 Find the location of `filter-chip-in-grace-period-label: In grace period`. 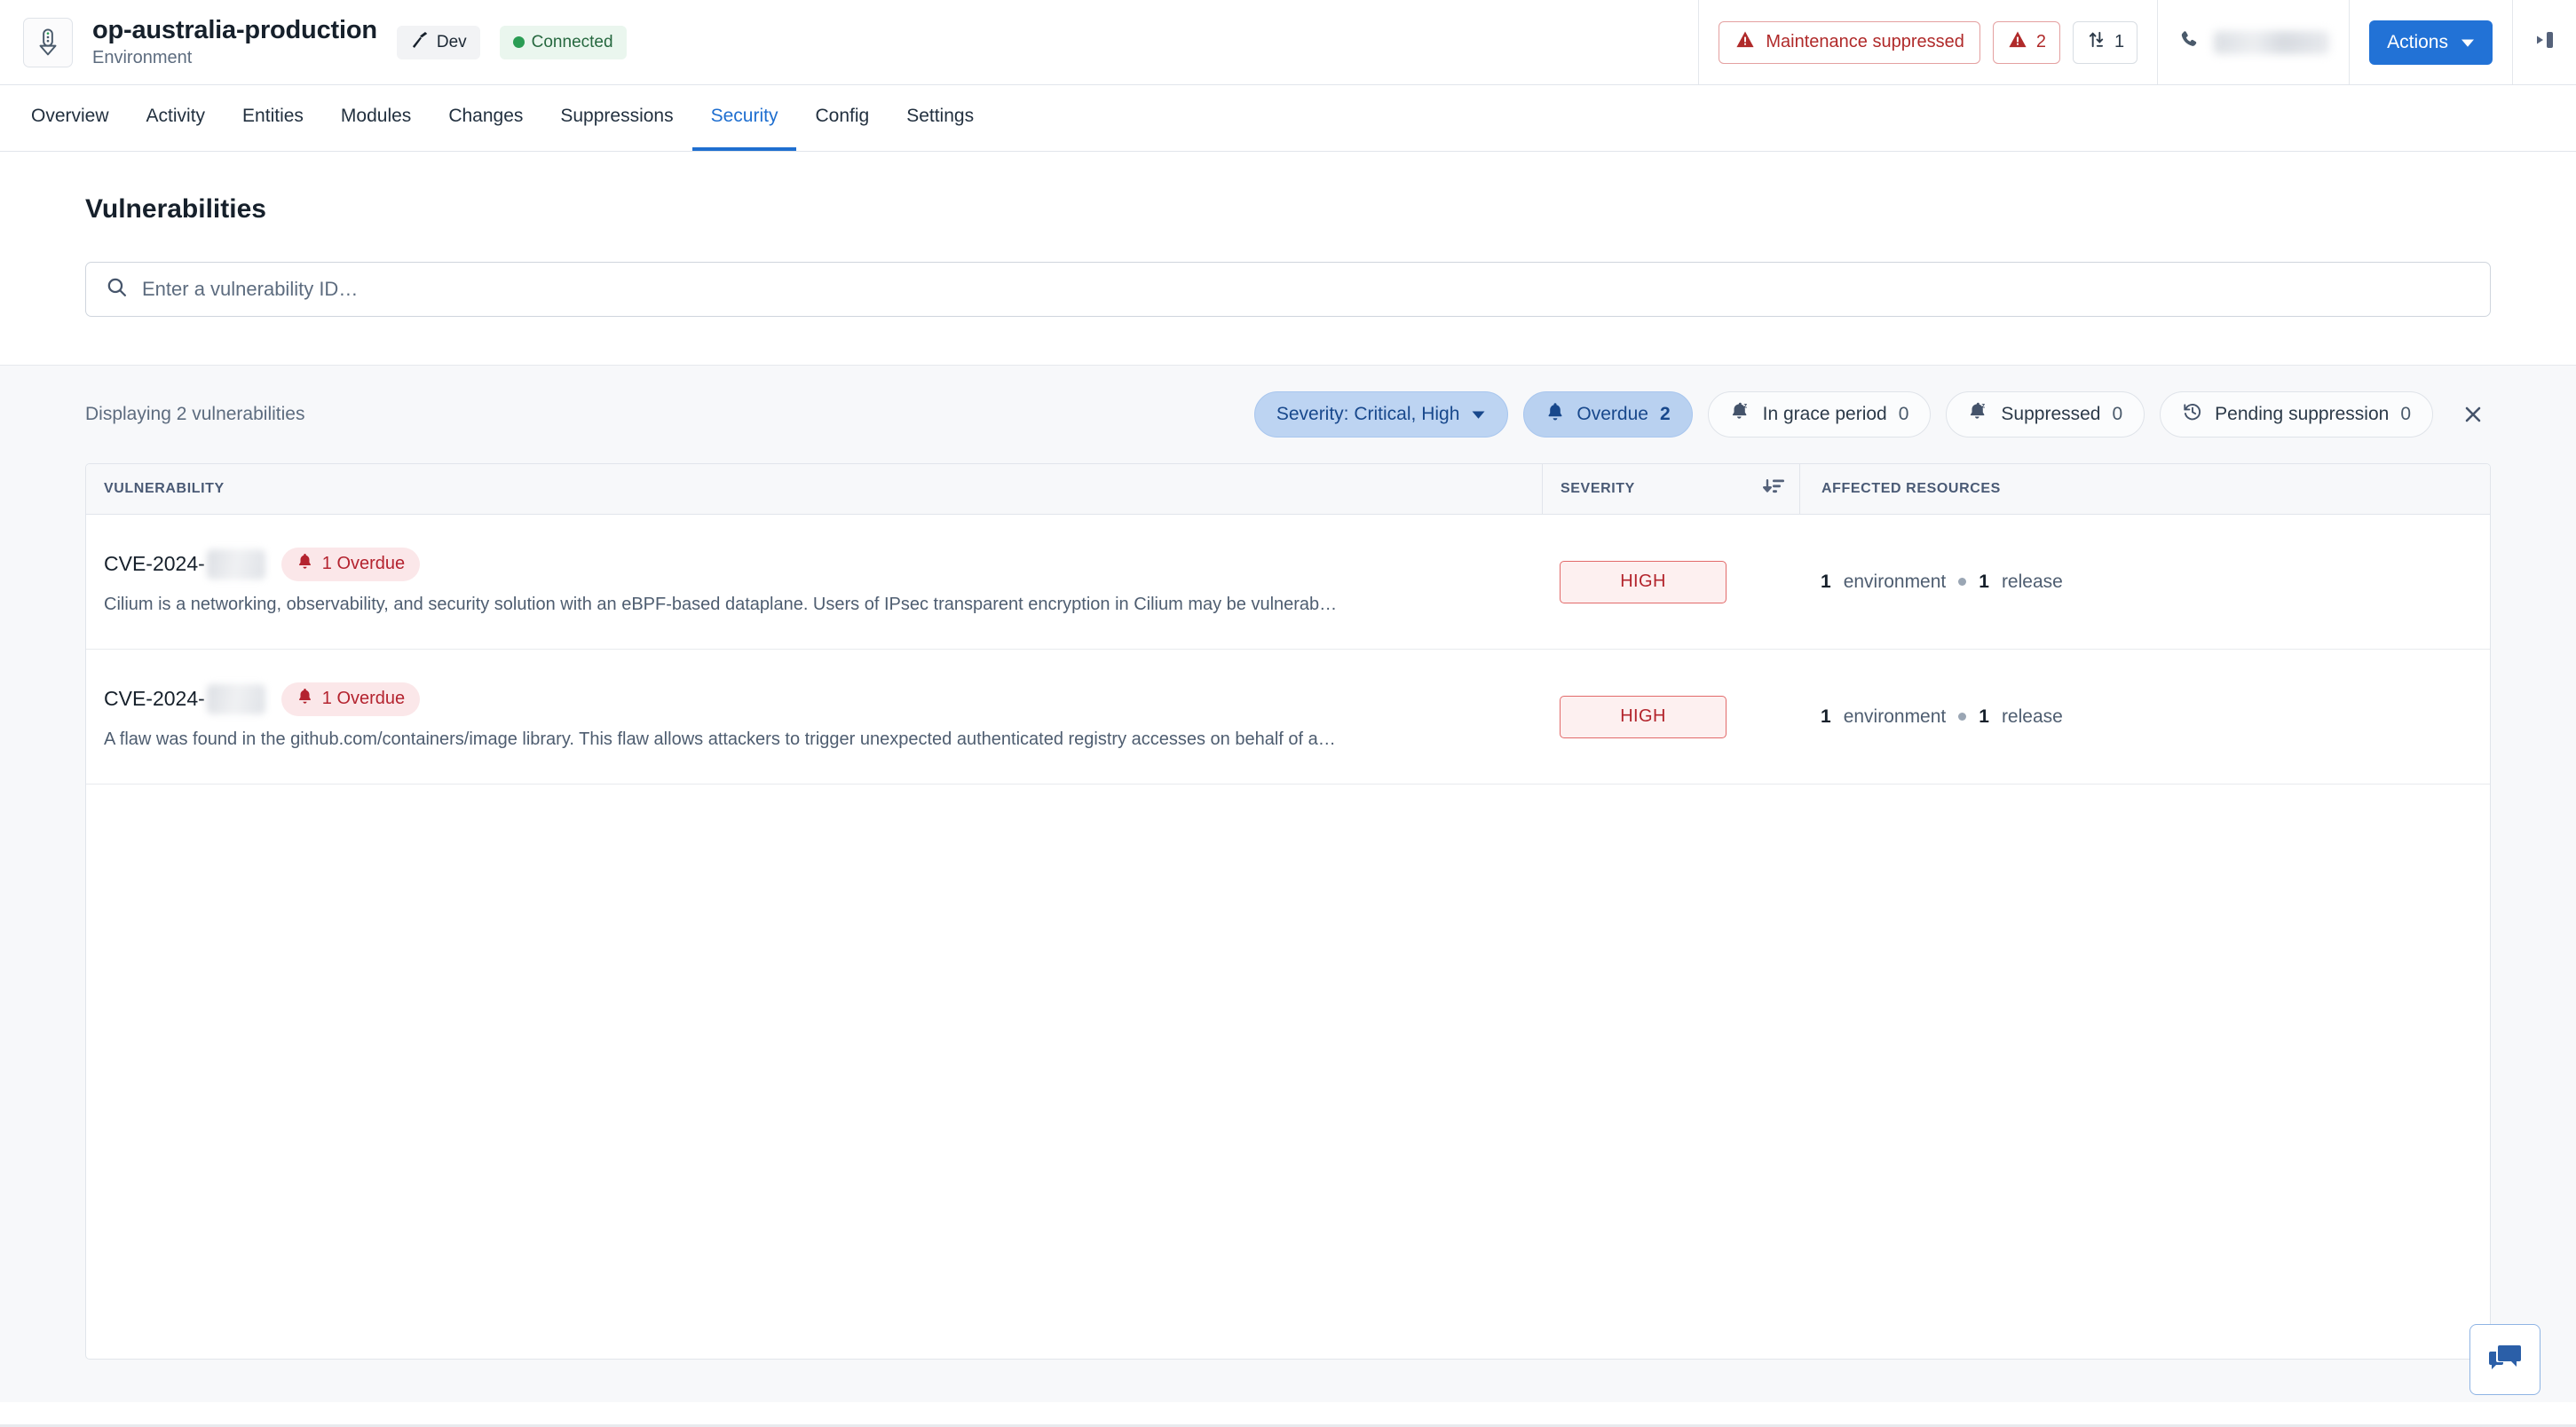

filter-chip-in-grace-period-label: In grace period is located at coordinates (1824, 414).